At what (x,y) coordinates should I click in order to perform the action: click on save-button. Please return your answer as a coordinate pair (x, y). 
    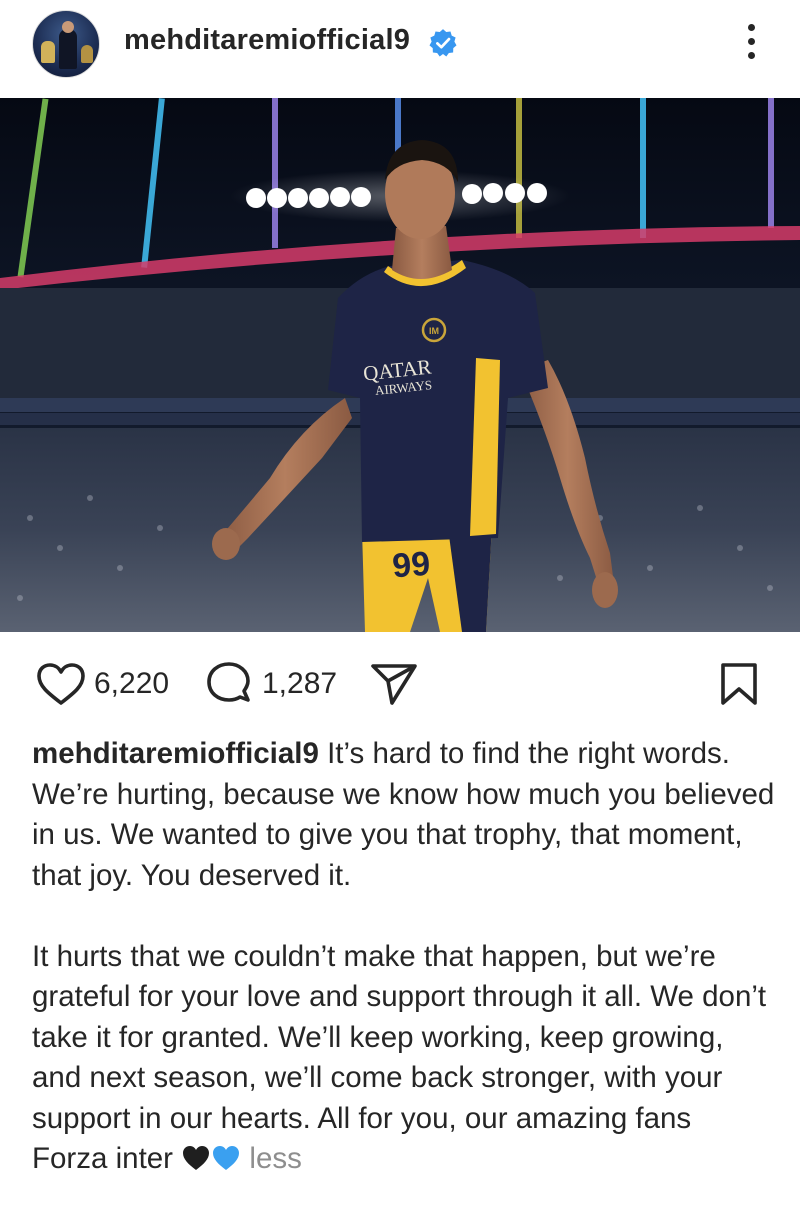
    Looking at the image, I should click on (739, 684).